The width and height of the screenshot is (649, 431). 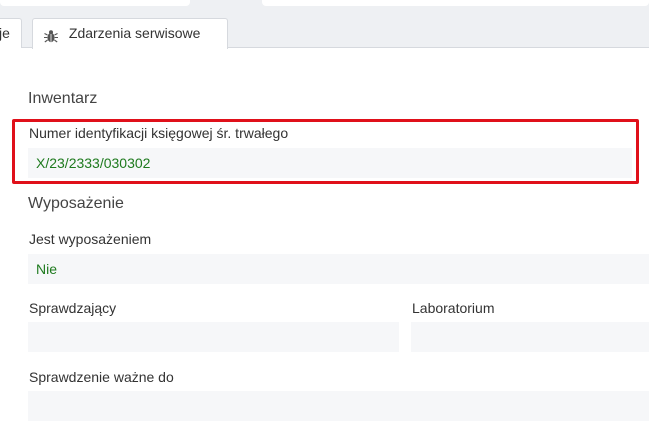 What do you see at coordinates (11, 33) in the screenshot?
I see `tab-previous: je` at bounding box center [11, 33].